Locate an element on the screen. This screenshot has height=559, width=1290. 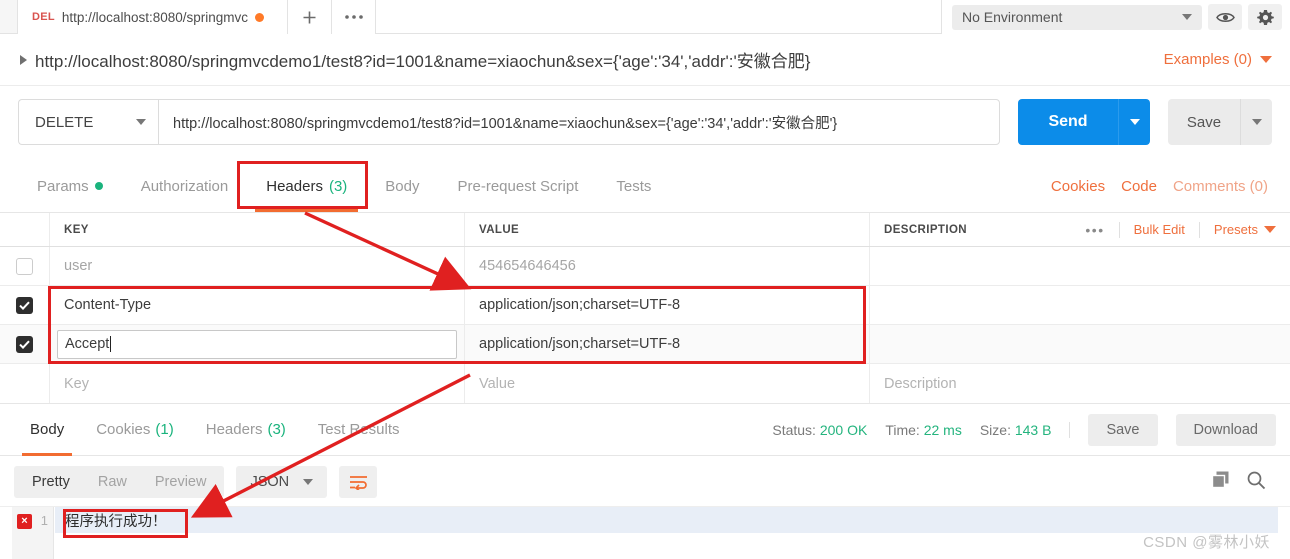
annotation-arrows is located at coordinates (331, 364).